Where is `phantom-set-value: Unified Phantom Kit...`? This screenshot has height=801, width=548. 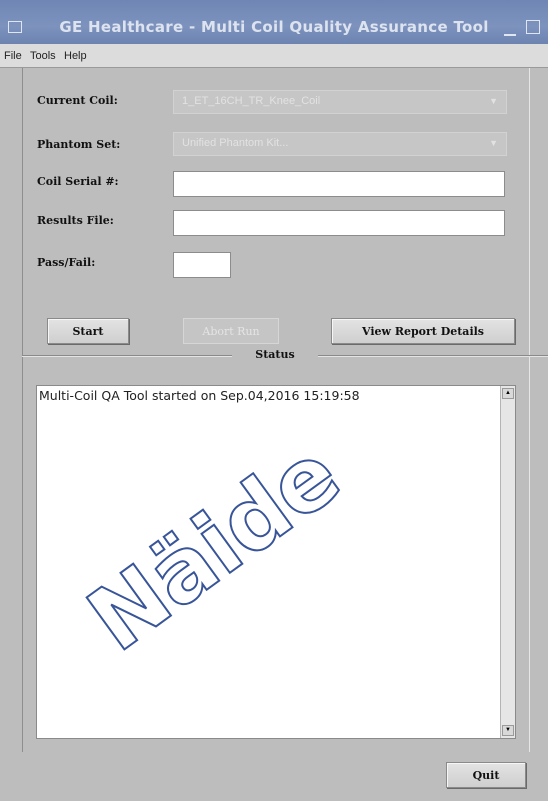 phantom-set-value: Unified Phantom Kit... is located at coordinates (235, 143).